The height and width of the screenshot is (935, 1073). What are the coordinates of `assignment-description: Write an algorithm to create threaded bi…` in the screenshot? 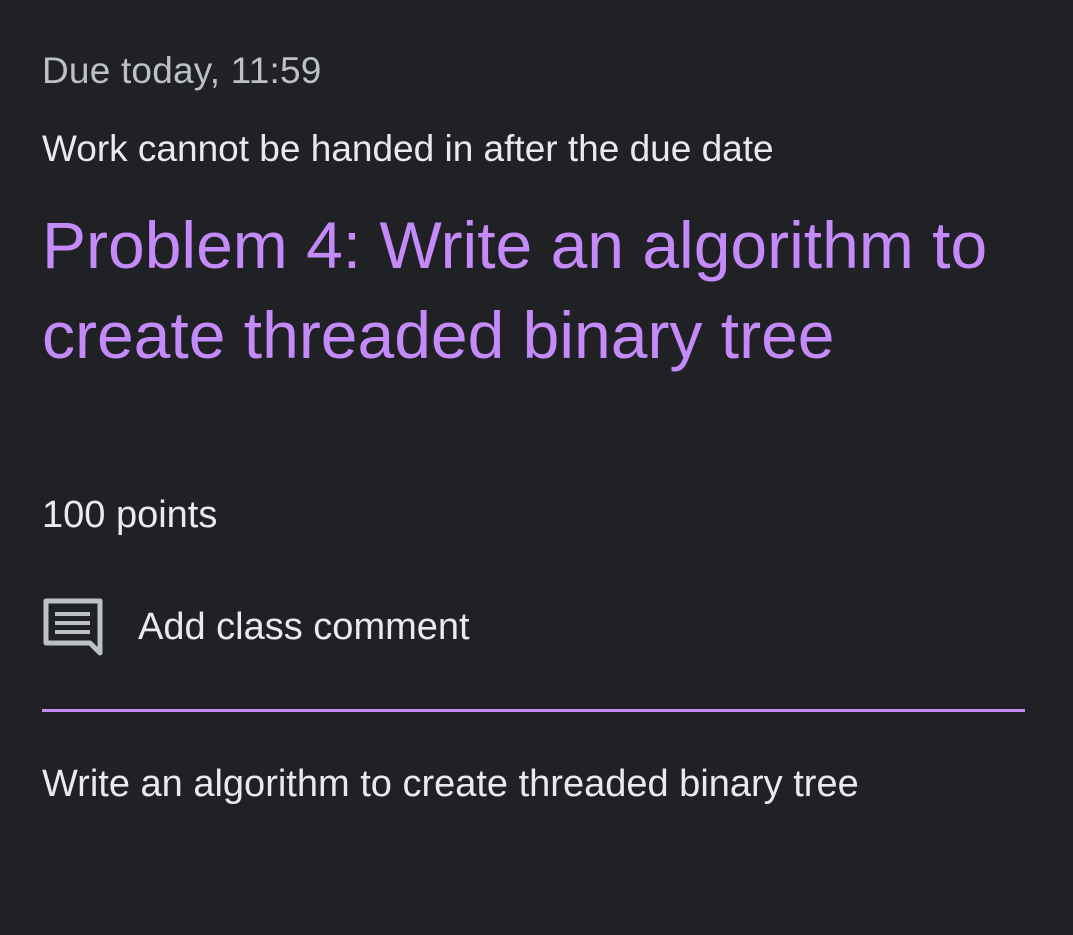 It's located at (450, 784).